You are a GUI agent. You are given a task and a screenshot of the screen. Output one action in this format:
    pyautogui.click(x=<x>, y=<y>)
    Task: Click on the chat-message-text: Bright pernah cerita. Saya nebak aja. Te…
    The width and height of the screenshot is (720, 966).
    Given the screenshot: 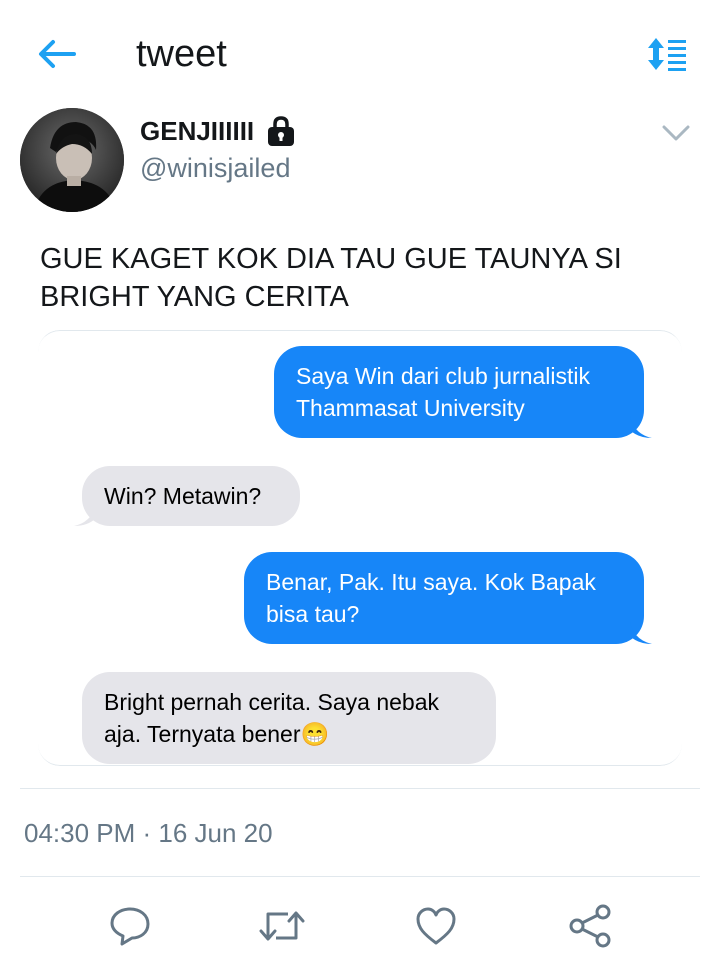 What is the action you would take?
    pyautogui.click(x=271, y=718)
    